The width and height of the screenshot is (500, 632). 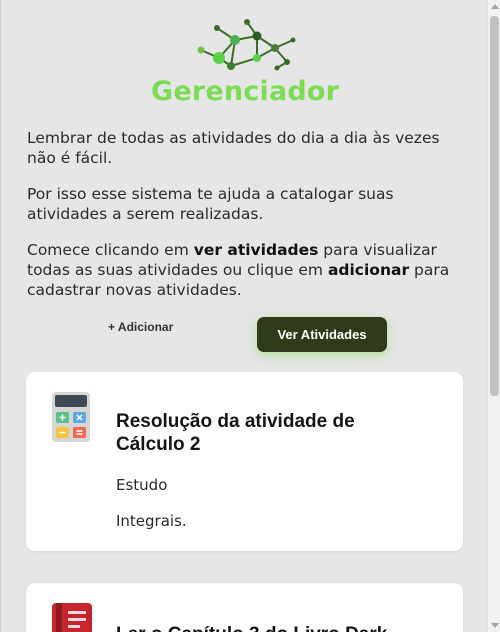 I want to click on logo: Gerenciador, so click(x=245, y=63).